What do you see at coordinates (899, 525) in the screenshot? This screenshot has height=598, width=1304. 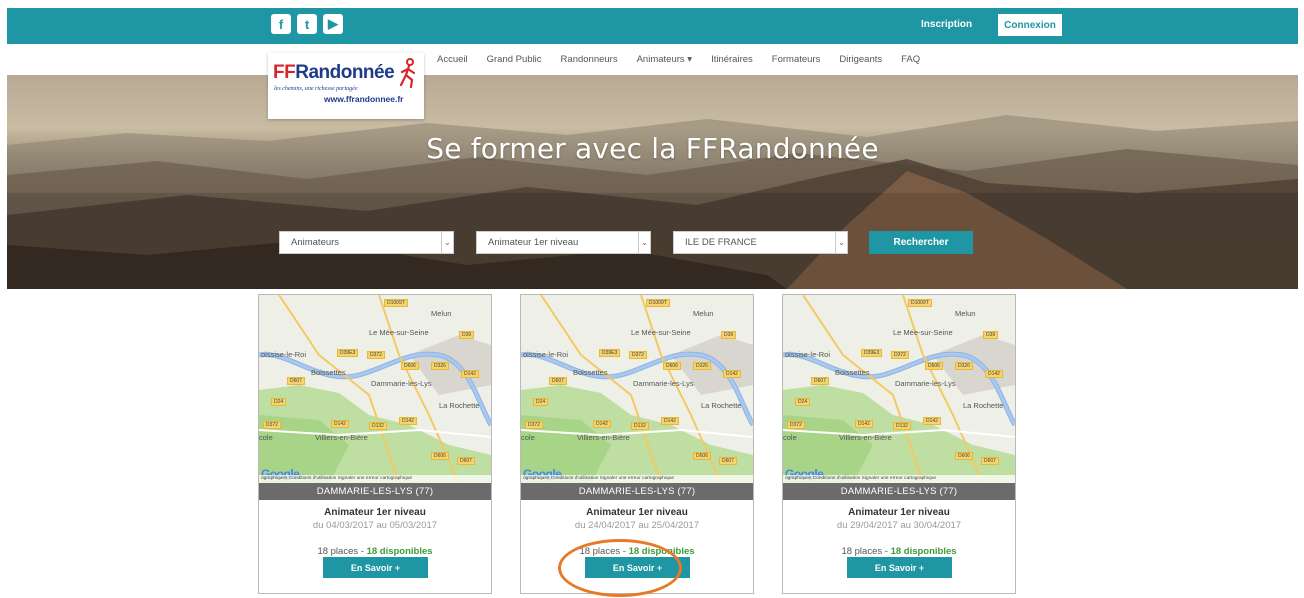 I see `card-dates: du 29/04/2017 au 30/04/2017` at bounding box center [899, 525].